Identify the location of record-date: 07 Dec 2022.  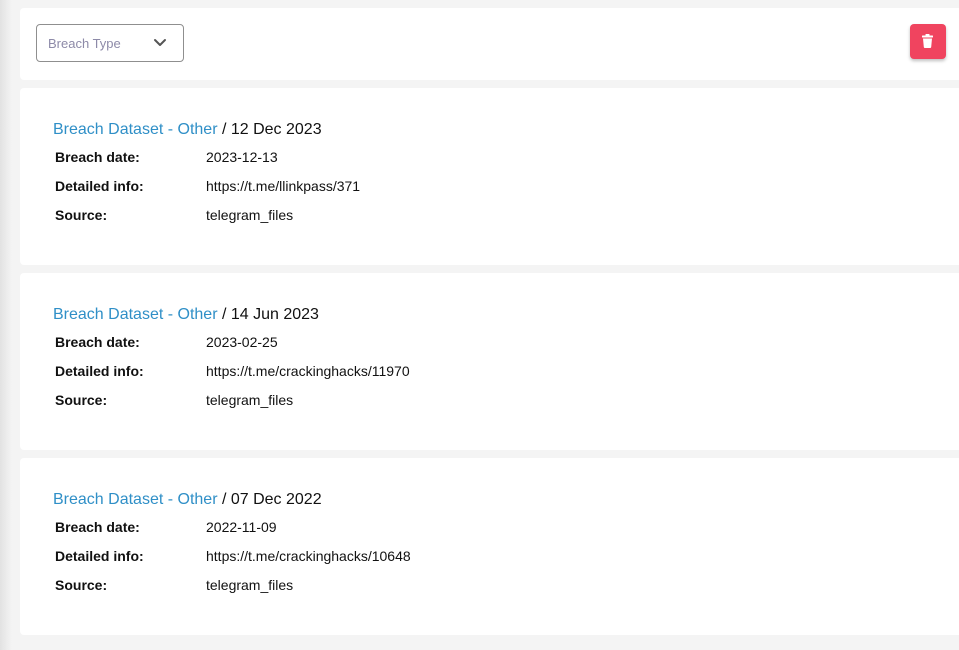
(276, 499).